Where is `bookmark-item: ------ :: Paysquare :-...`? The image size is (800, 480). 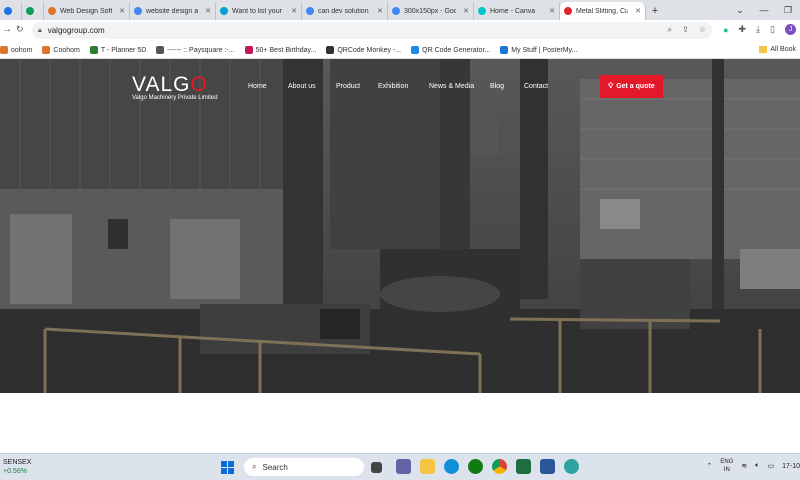 bookmark-item: ------ :: Paysquare :-... is located at coordinates (195, 50).